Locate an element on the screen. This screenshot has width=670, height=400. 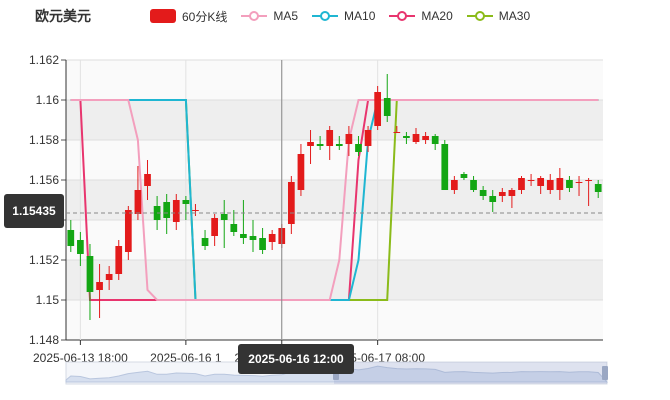
y-tick-label: 1.158 is located at coordinates (44, 140).